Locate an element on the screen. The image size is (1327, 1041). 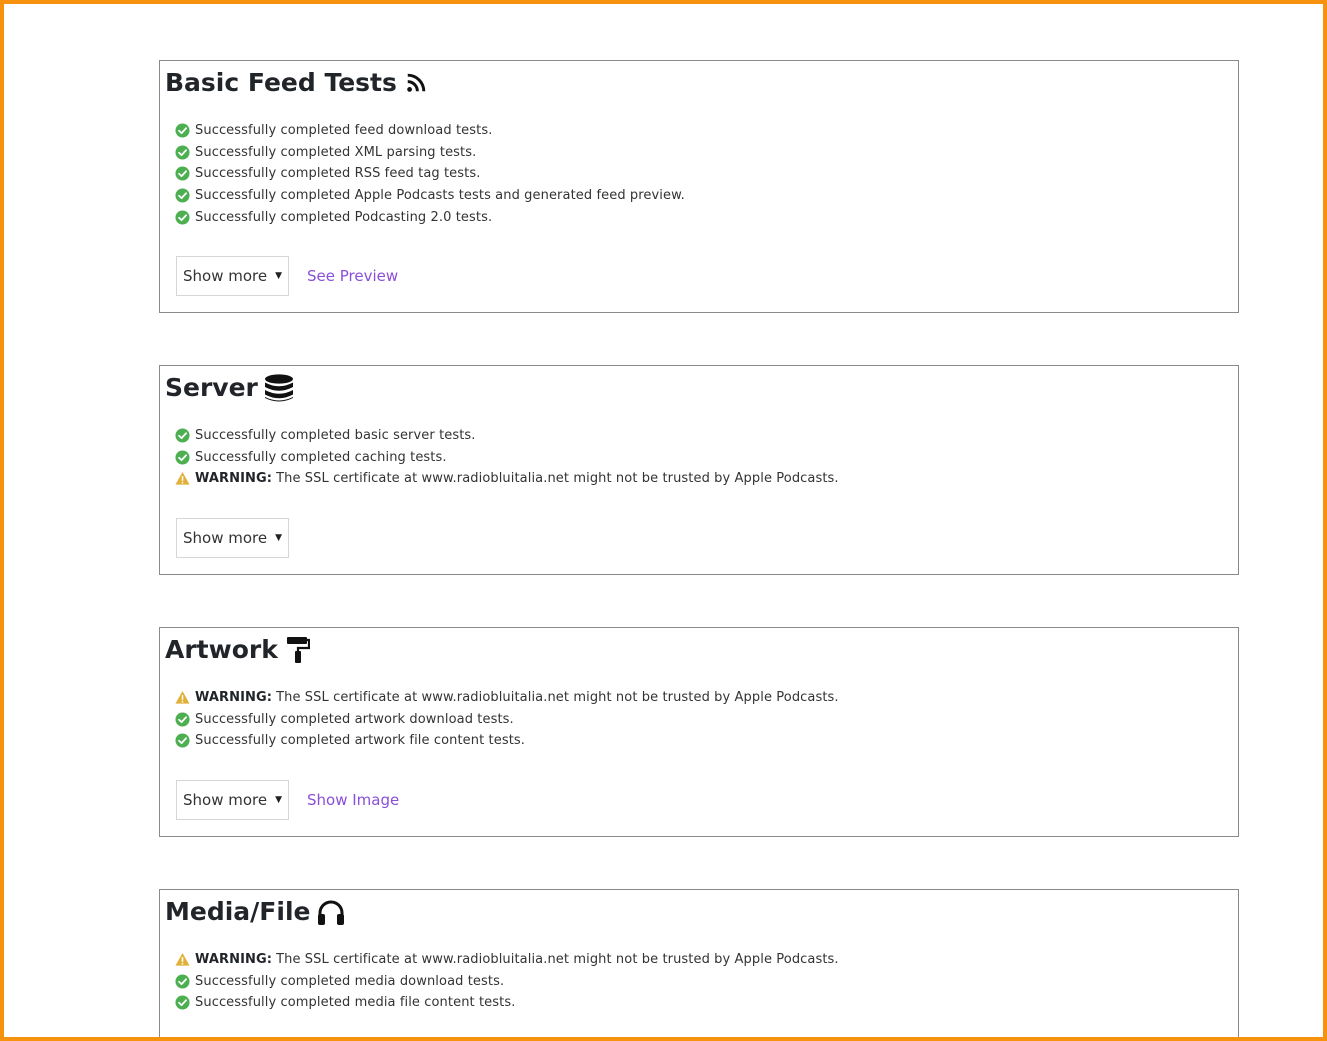
card-title-text: Media/File is located at coordinates (238, 911).